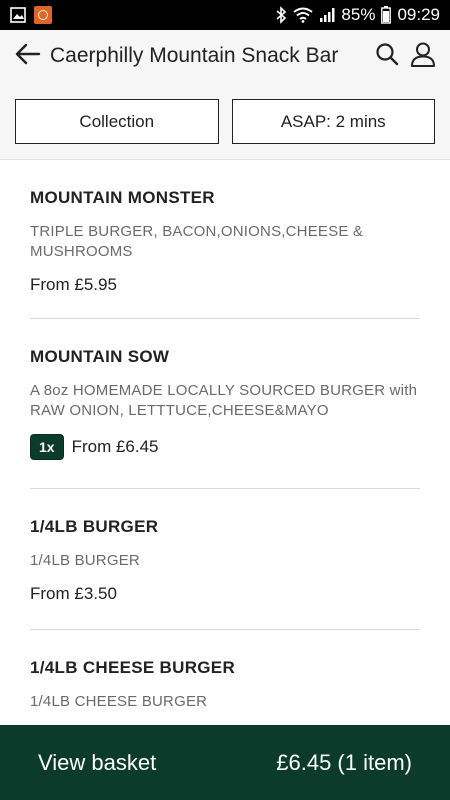  Describe the element at coordinates (119, 701) in the screenshot. I see `item-description: 1/4LB CHEESE BURGER` at that location.